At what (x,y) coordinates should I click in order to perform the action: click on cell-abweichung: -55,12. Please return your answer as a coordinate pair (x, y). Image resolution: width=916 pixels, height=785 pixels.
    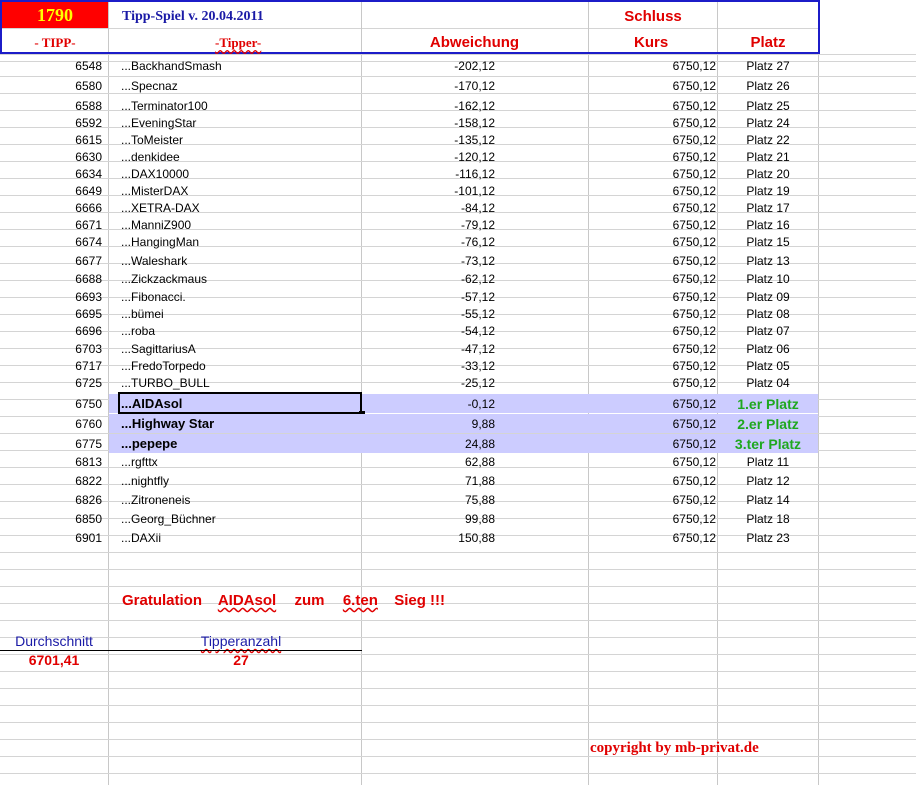
    Looking at the image, I should click on (428, 314).